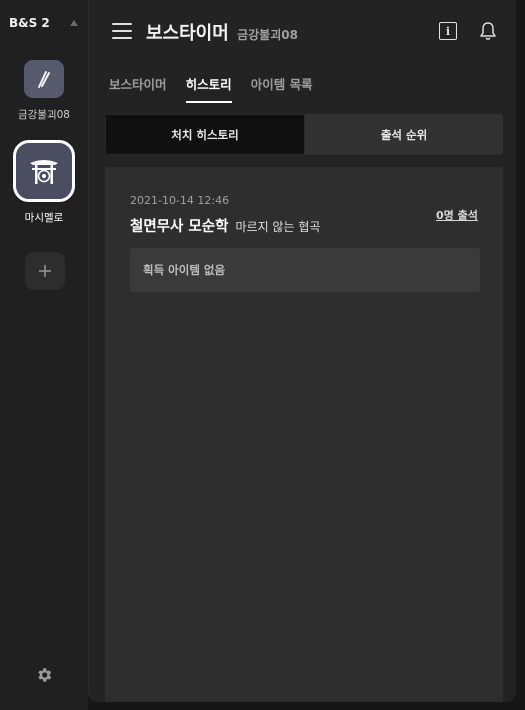  What do you see at coordinates (187, 33) in the screenshot?
I see `page-title-text: 보스타이머` at bounding box center [187, 33].